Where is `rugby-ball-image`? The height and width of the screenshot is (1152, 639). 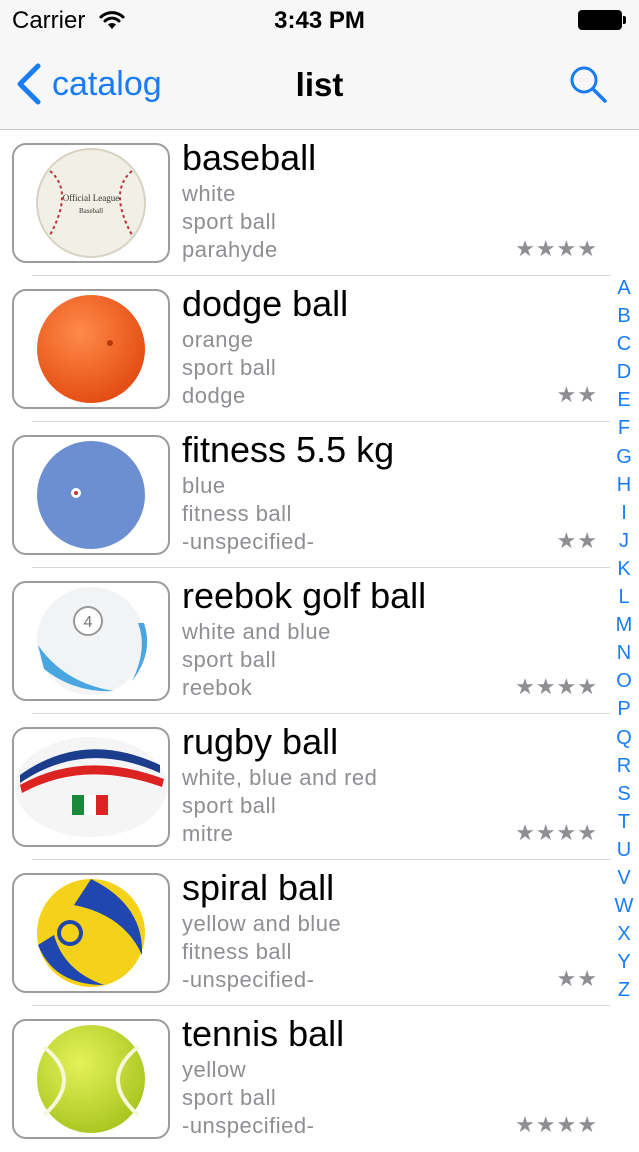
rugby-ball-image is located at coordinates (91, 787).